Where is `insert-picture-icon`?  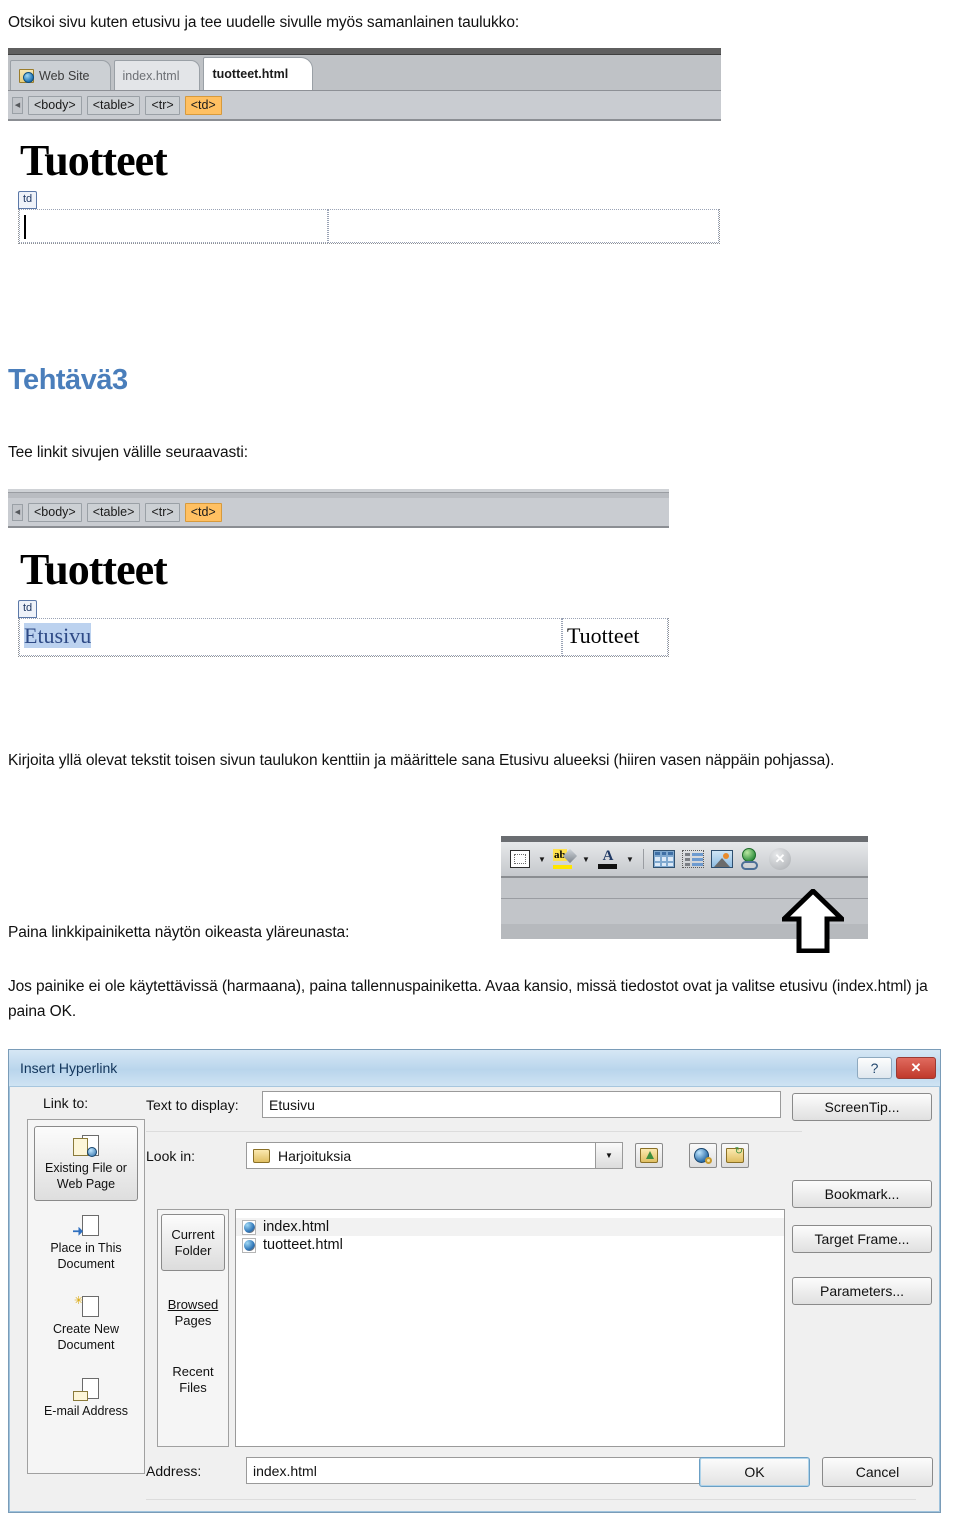
insert-picture-icon is located at coordinates (722, 859).